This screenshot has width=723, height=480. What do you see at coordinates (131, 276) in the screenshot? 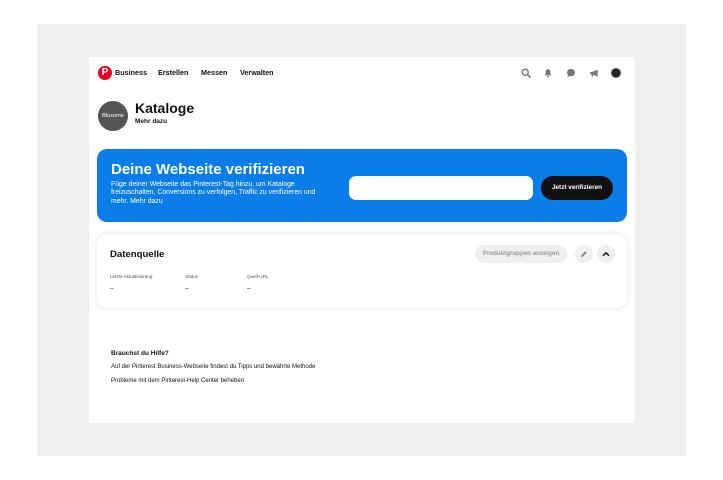
I see `last-updated-label: Letzte Aktualisierung` at bounding box center [131, 276].